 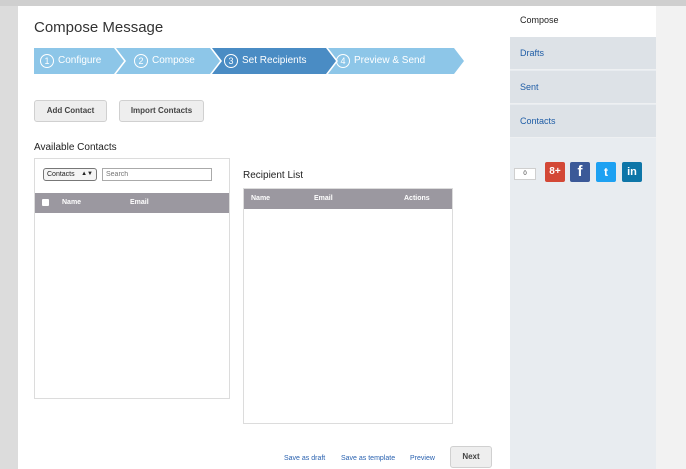 I want to click on sidebar-item-drafts: Drafts, so click(x=583, y=53).